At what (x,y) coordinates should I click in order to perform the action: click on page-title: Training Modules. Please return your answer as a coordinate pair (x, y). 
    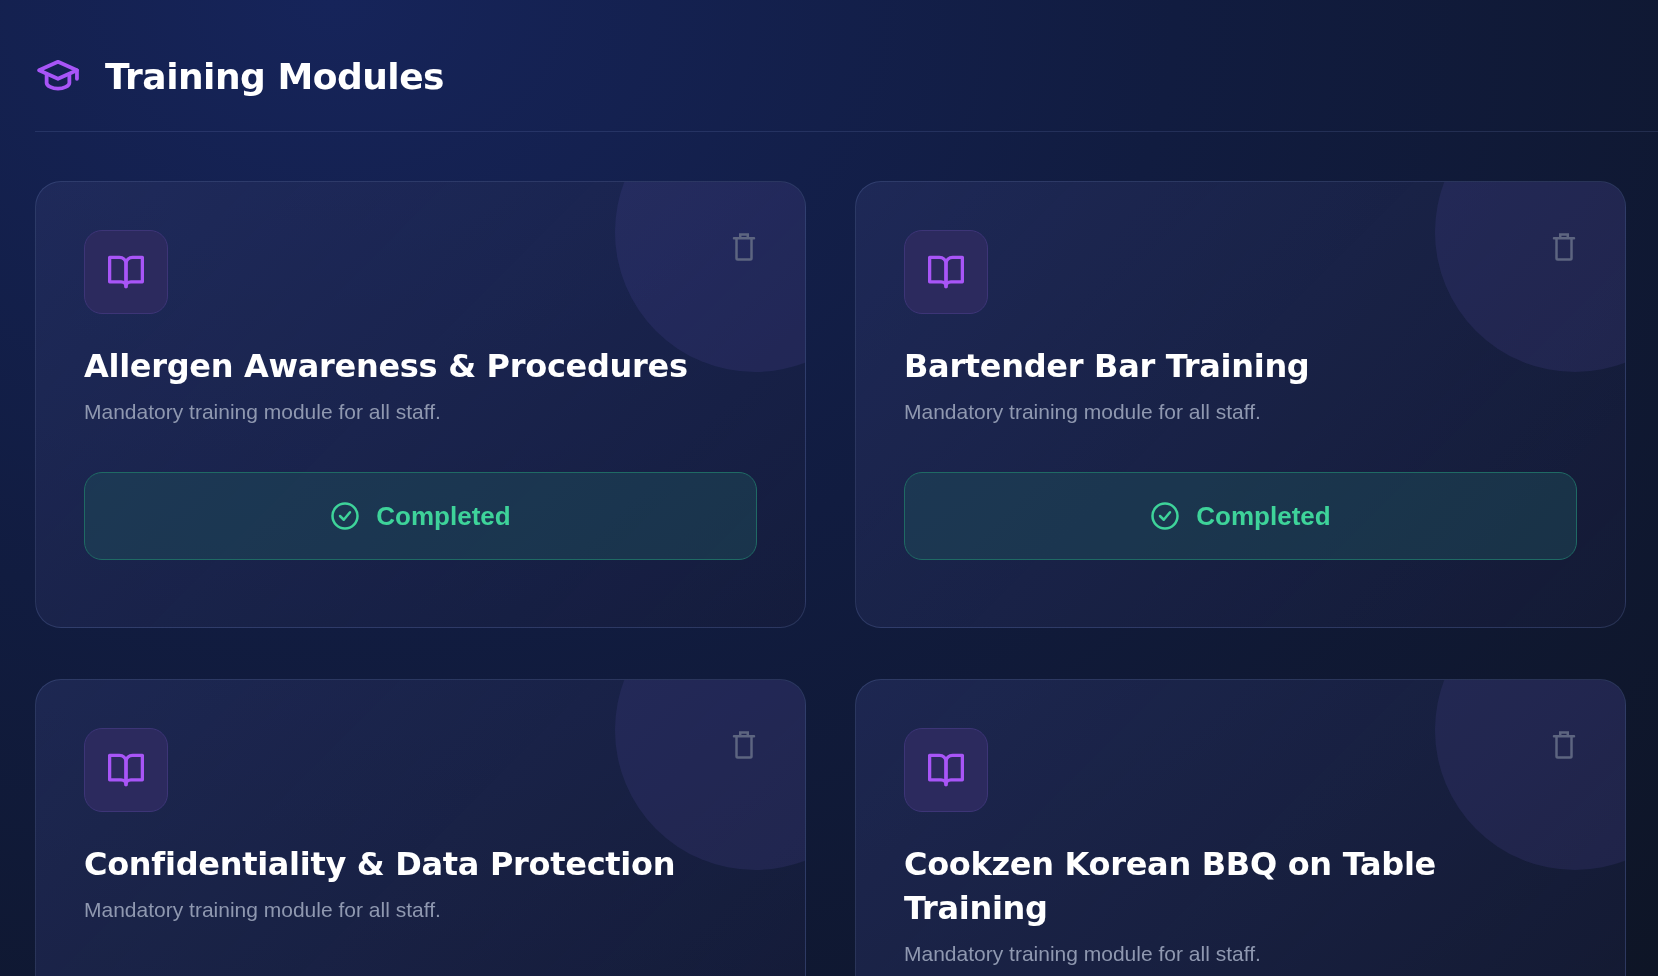
    Looking at the image, I should click on (275, 76).